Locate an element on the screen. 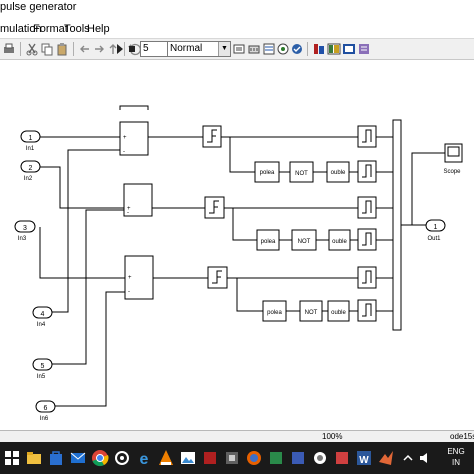  firefox-icon is located at coordinates (254, 458).